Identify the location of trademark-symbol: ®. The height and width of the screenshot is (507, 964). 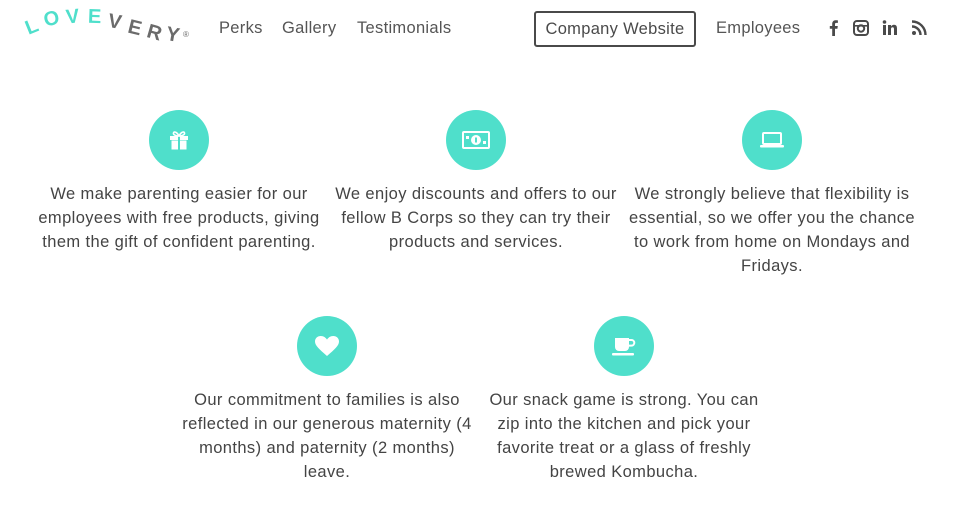
(186, 34).